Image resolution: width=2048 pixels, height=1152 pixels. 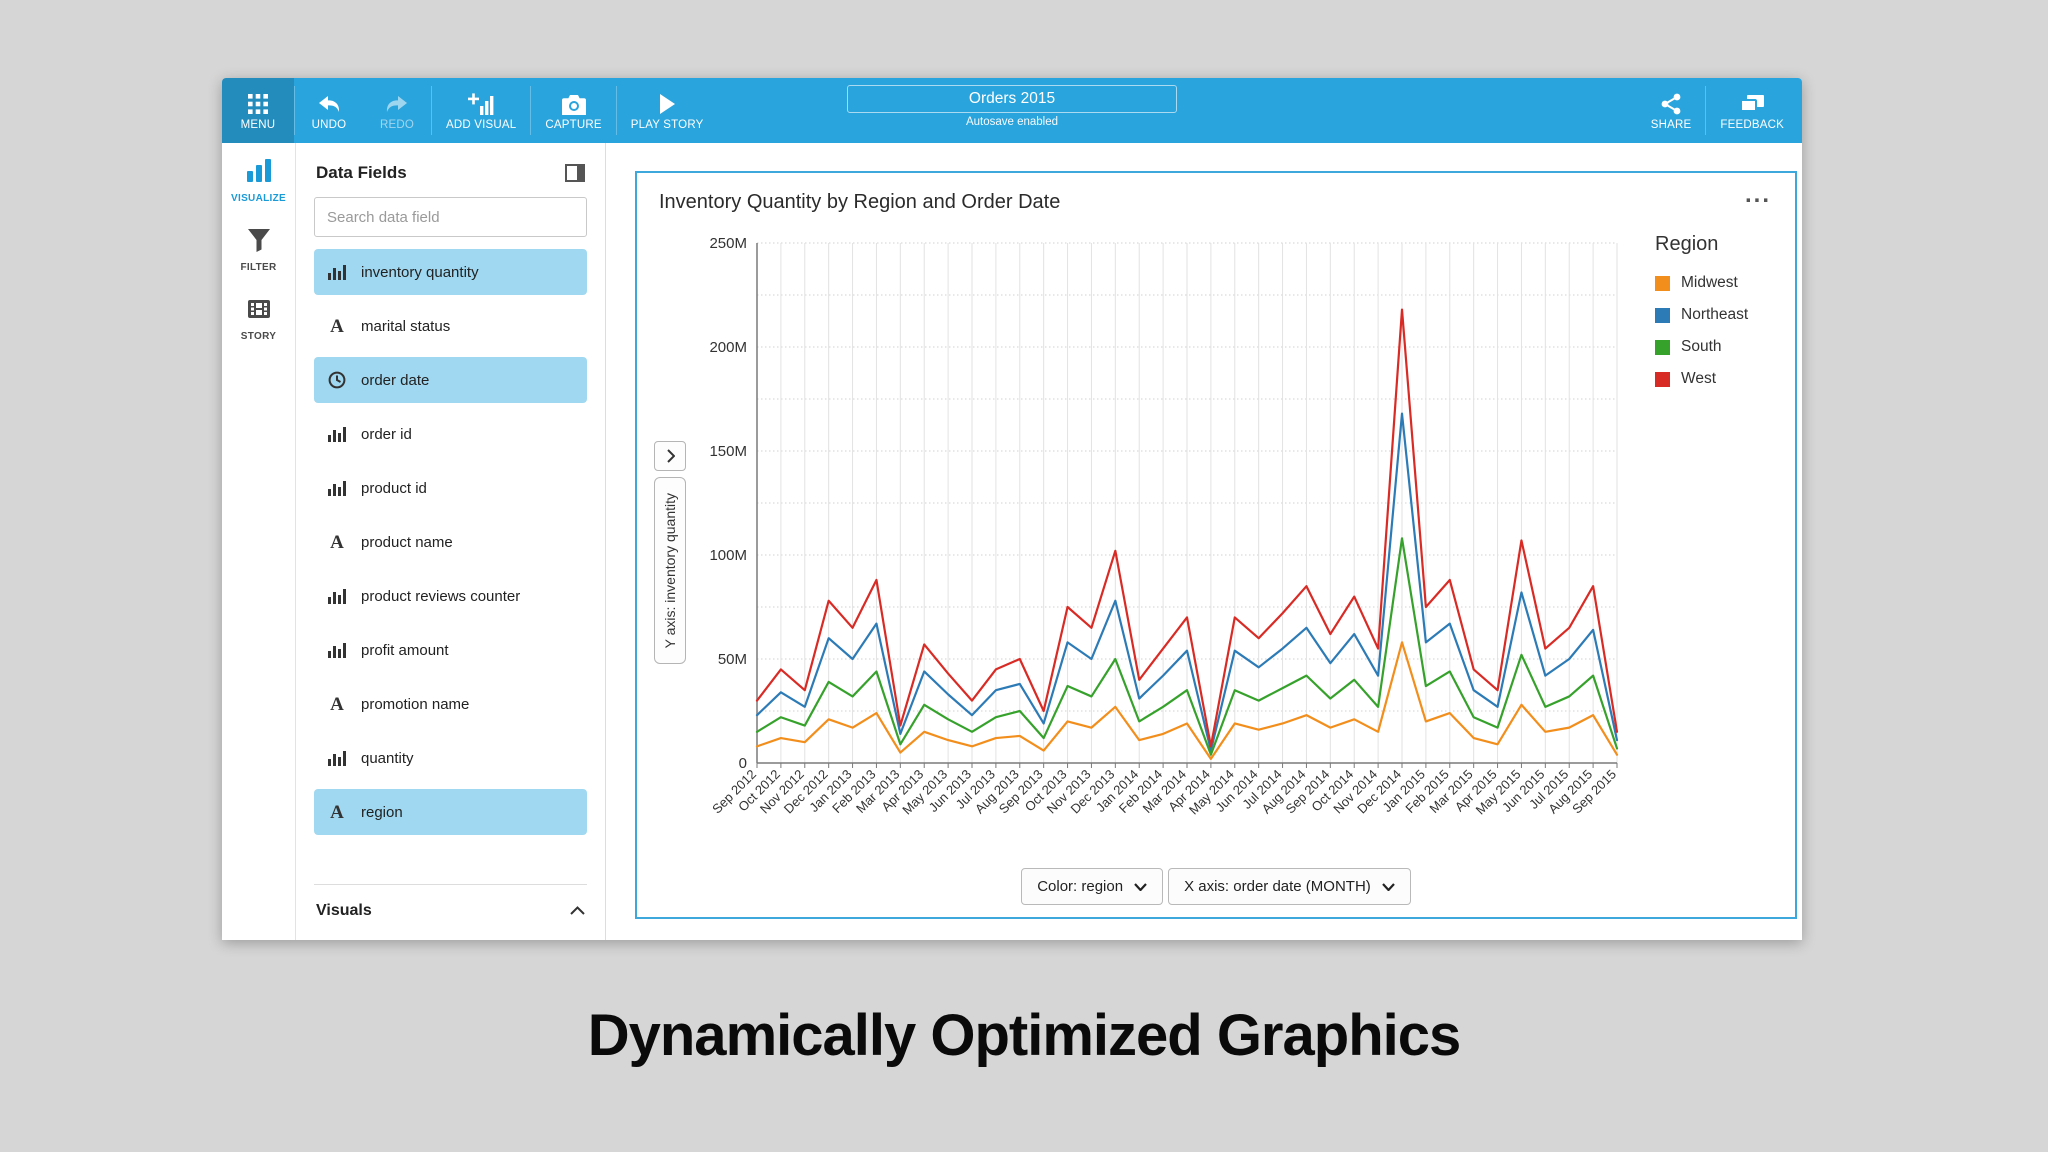 I want to click on share-icon, so click(x=1671, y=103).